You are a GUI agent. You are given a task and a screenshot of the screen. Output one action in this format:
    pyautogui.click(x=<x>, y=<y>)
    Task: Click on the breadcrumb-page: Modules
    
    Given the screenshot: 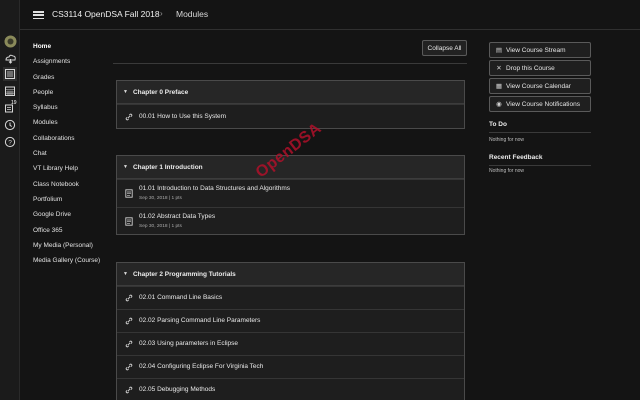 What is the action you would take?
    pyautogui.click(x=192, y=14)
    